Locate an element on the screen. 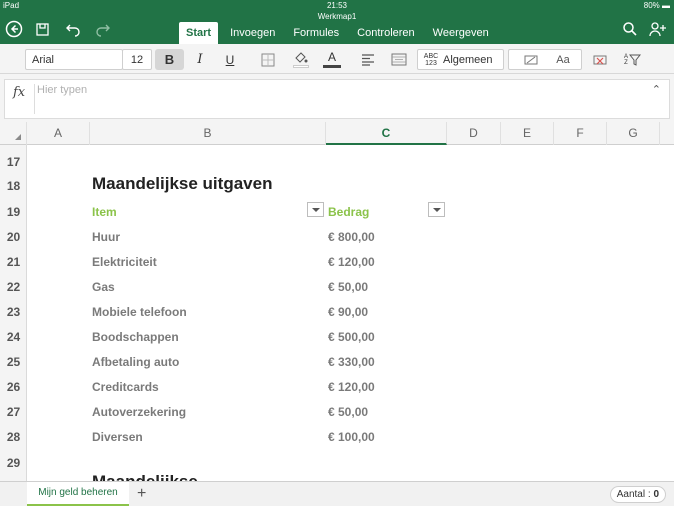 This screenshot has height=506, width=674. bold-button: B is located at coordinates (169, 59).